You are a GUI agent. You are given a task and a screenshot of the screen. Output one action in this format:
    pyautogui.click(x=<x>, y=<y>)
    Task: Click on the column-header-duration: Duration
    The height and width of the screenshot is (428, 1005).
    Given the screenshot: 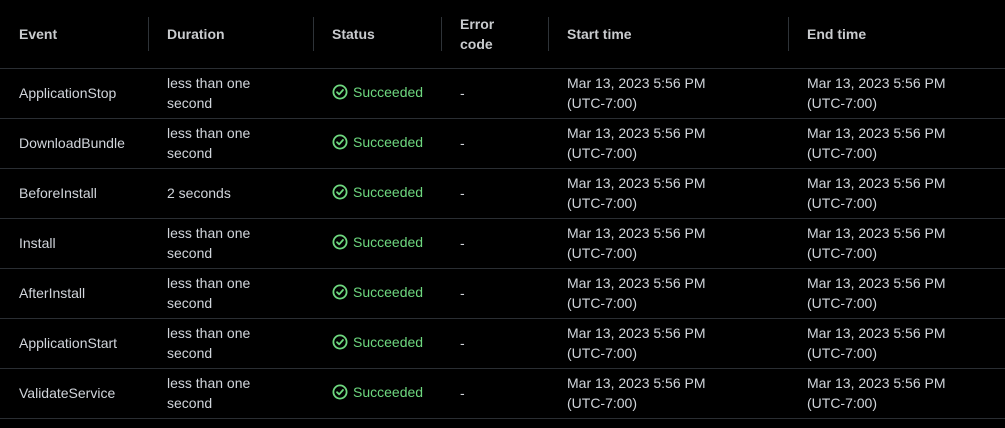 What is the action you would take?
    pyautogui.click(x=230, y=34)
    